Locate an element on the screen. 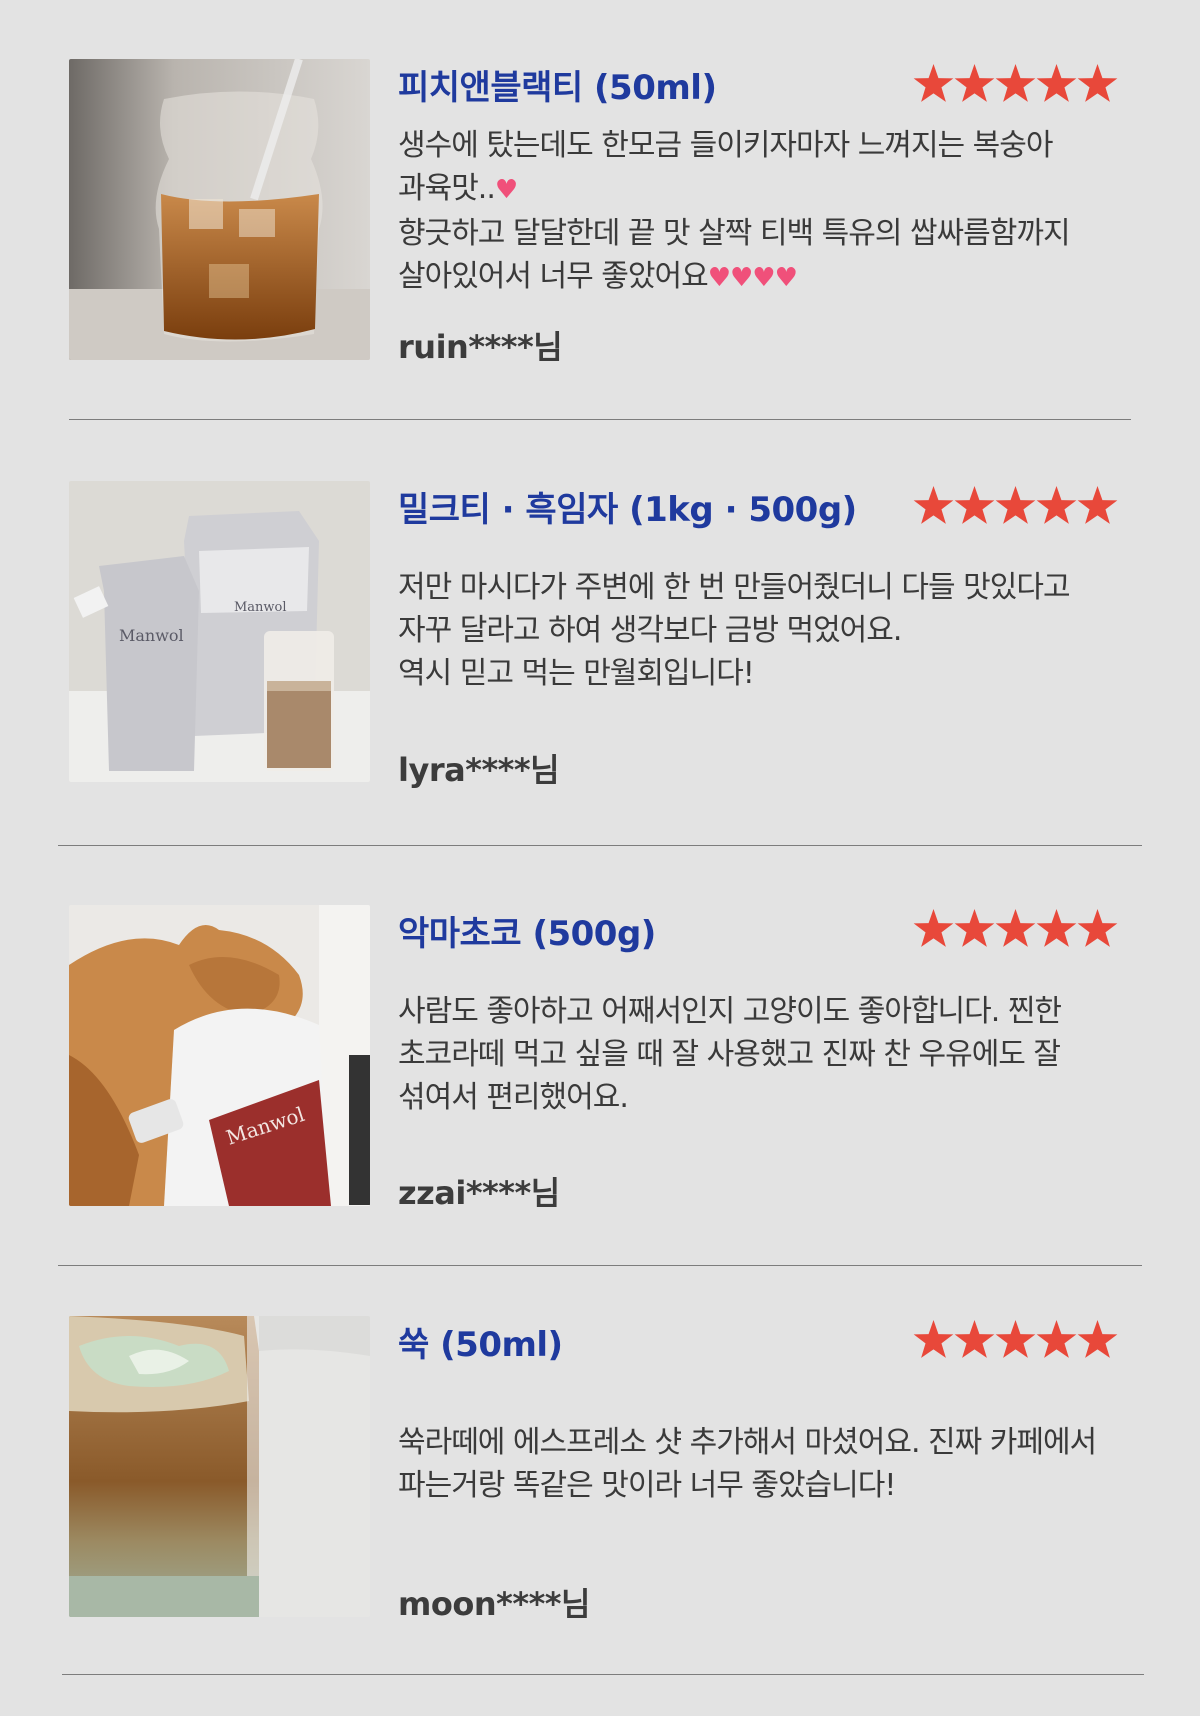 The image size is (1200, 1716). cat-image: Manwol is located at coordinates (219, 1055).